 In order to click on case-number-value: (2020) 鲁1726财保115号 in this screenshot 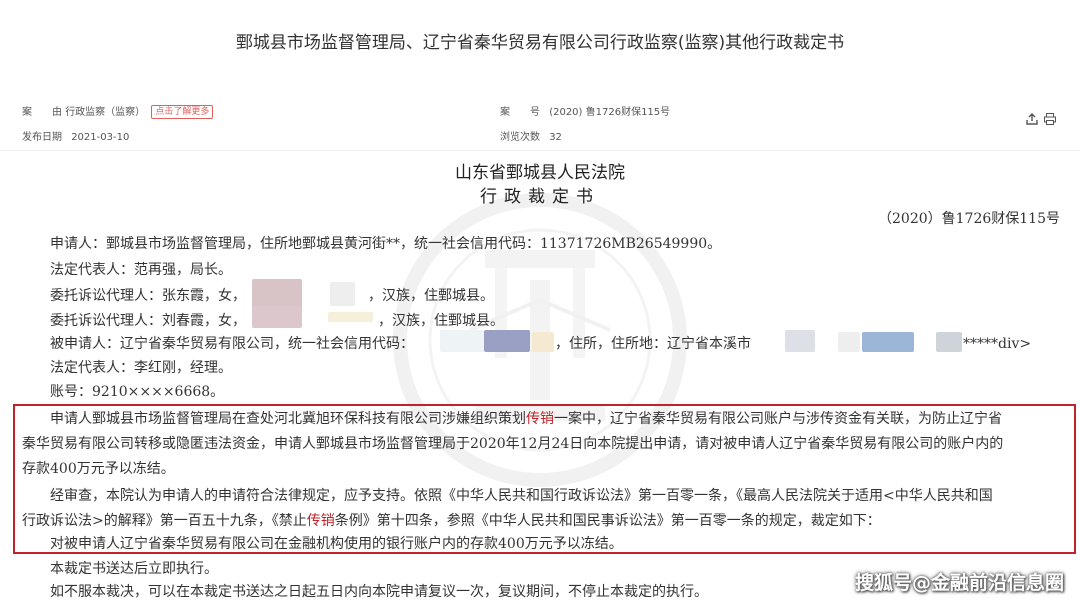, I will do `click(610, 112)`.